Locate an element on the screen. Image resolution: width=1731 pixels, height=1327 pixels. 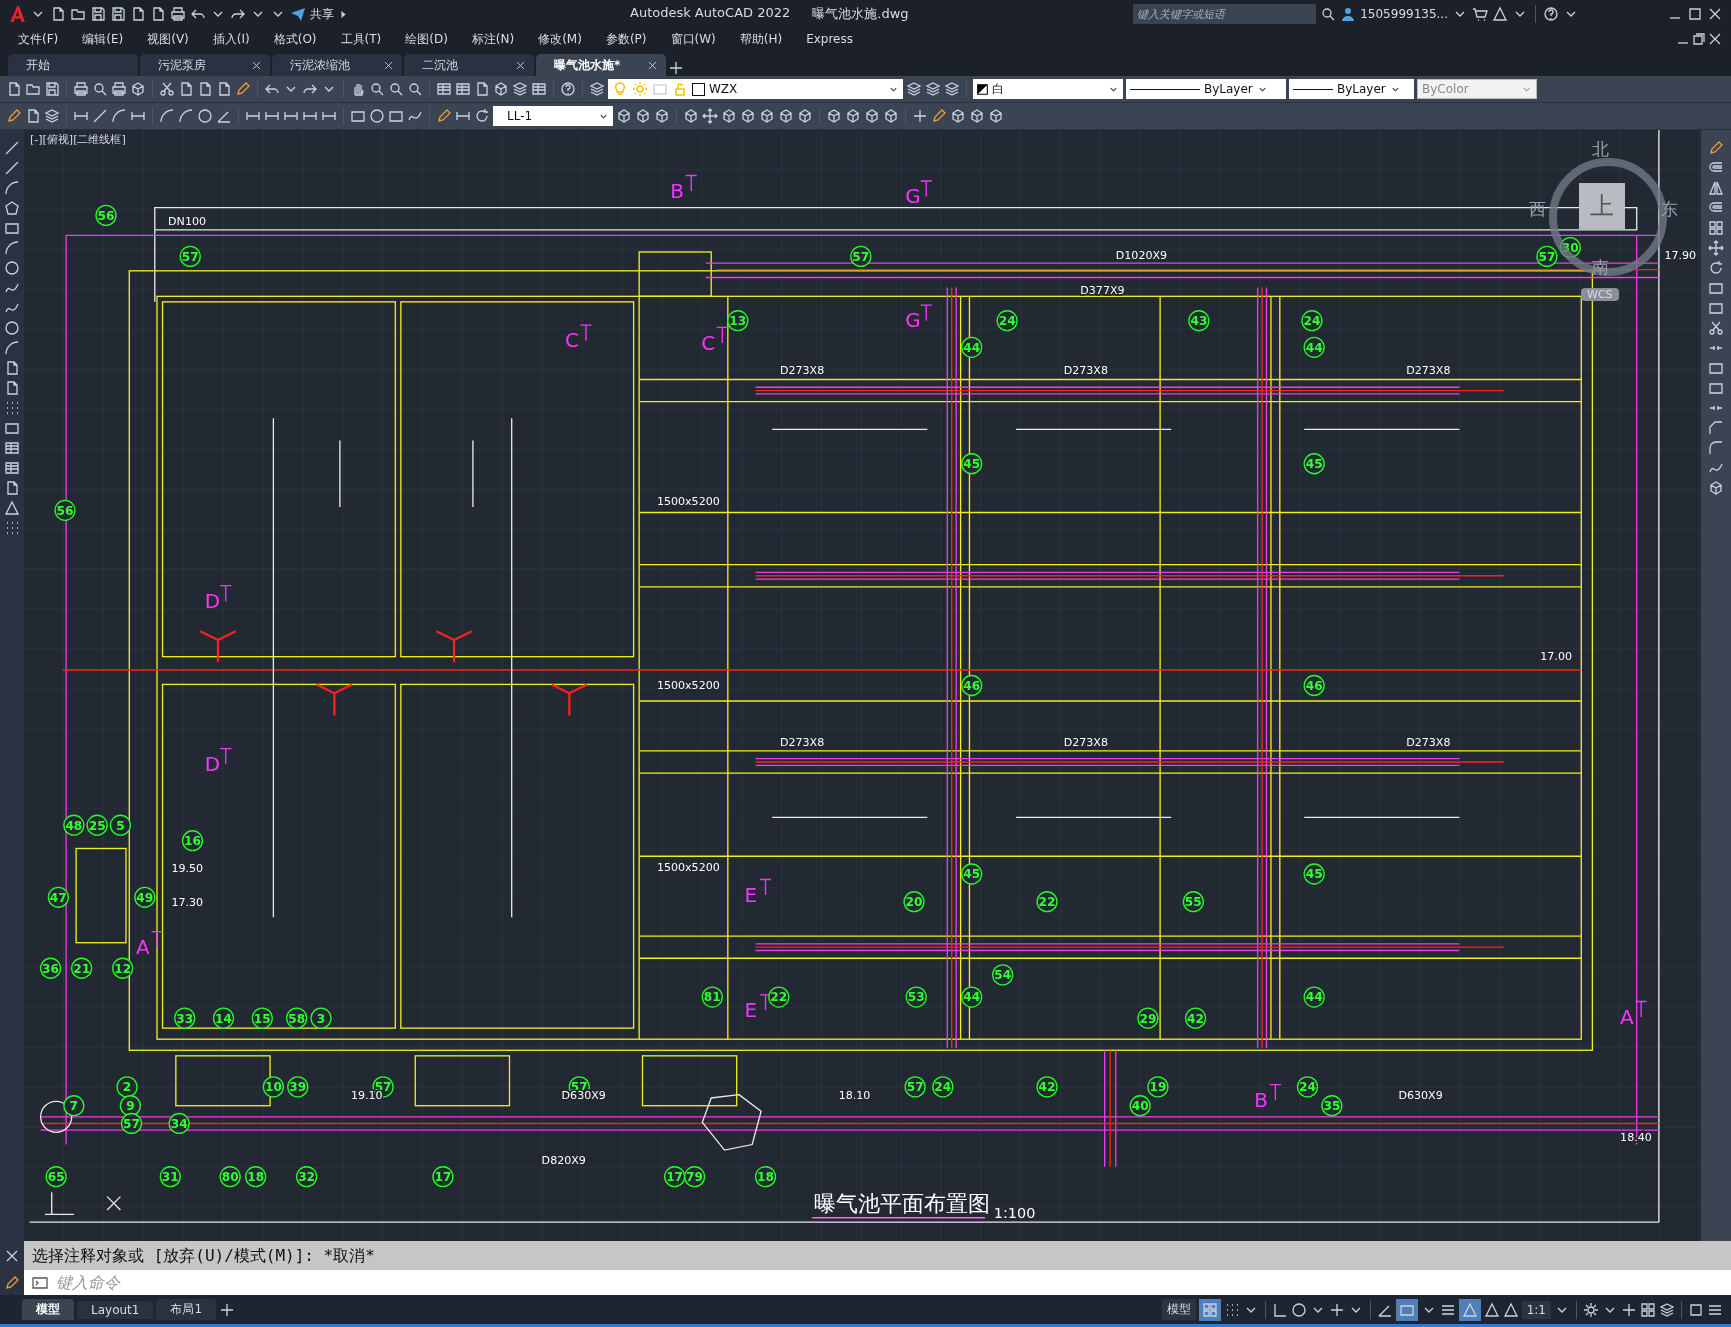
viewcube-face: 上 is located at coordinates (1602, 206).